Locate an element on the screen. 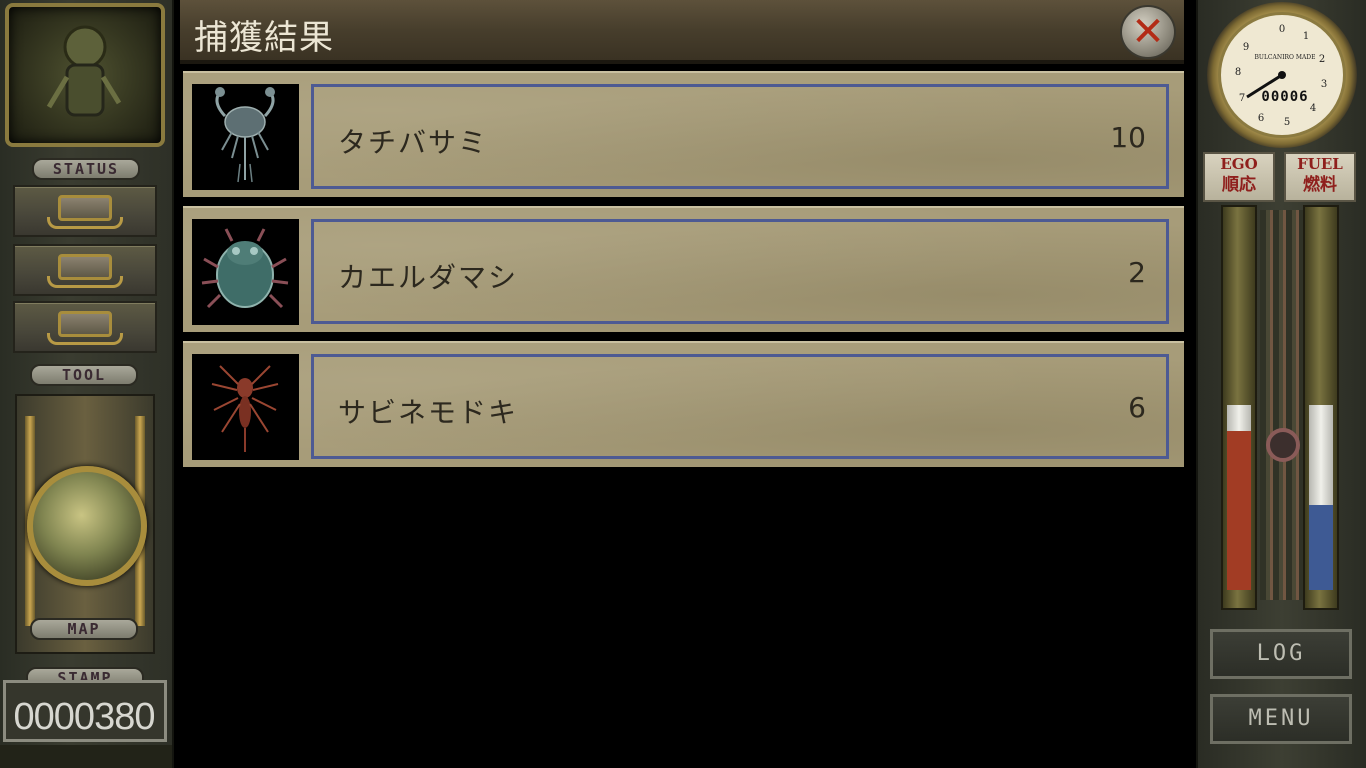  ego-meter-fill is located at coordinates (1239, 510).